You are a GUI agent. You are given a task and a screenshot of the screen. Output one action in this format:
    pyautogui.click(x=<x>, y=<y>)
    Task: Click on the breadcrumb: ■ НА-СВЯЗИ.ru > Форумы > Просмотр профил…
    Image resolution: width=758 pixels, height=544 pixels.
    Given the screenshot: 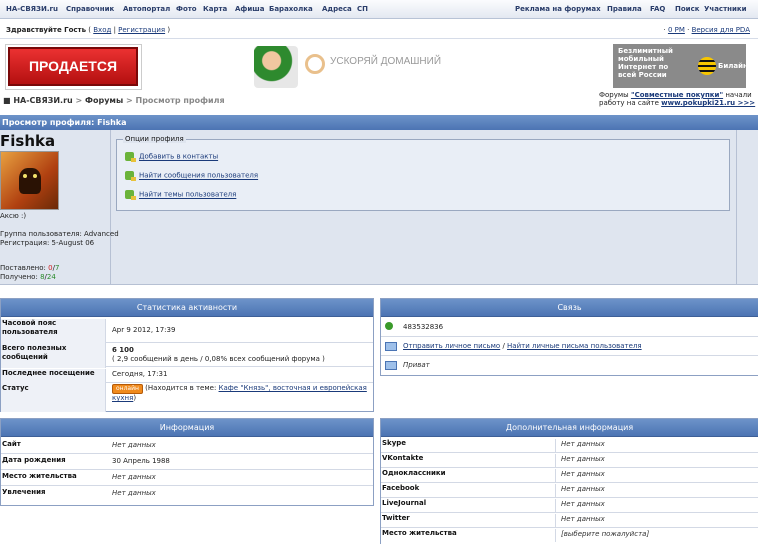 What is the action you would take?
    pyautogui.click(x=114, y=100)
    